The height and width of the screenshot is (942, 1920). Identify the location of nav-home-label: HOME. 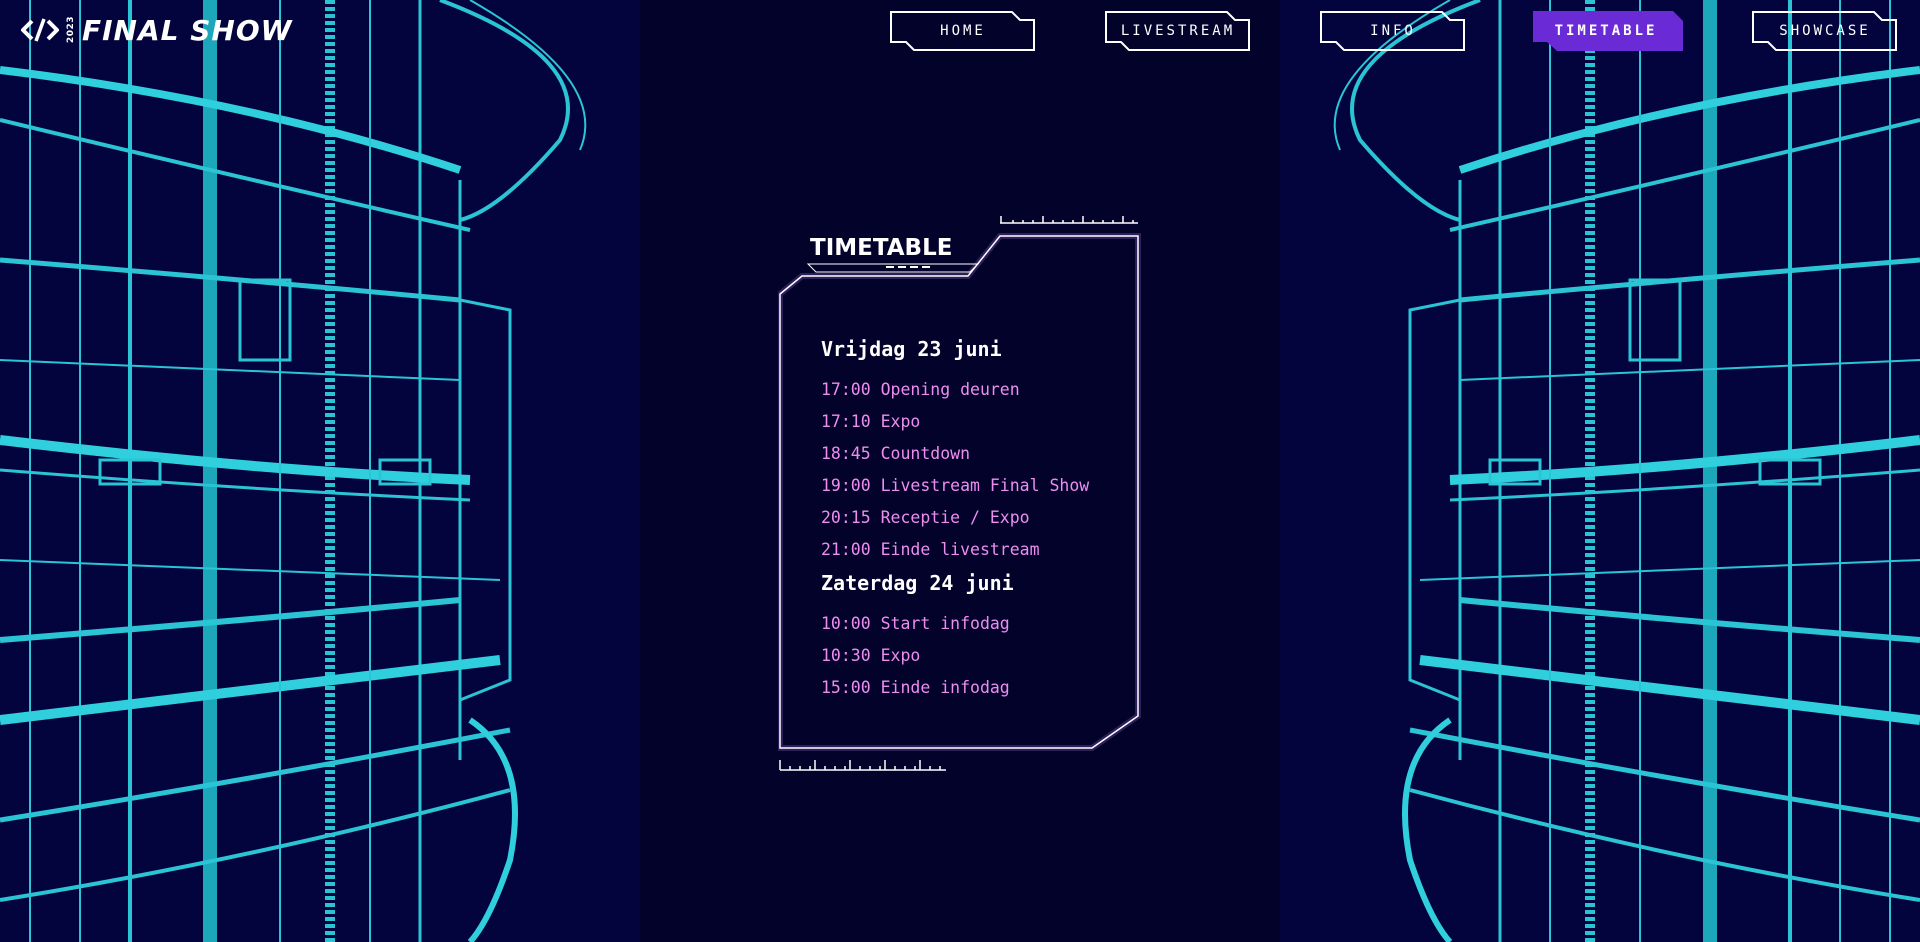
(963, 31).